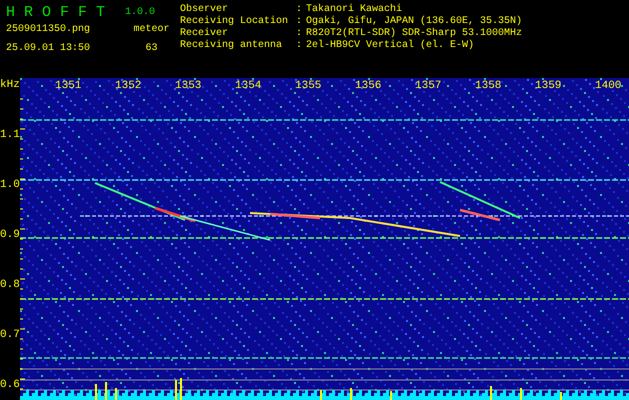 Image resolution: width=629 pixels, height=400 pixels. What do you see at coordinates (428, 86) in the screenshot?
I see `x-tick-label: 1357` at bounding box center [428, 86].